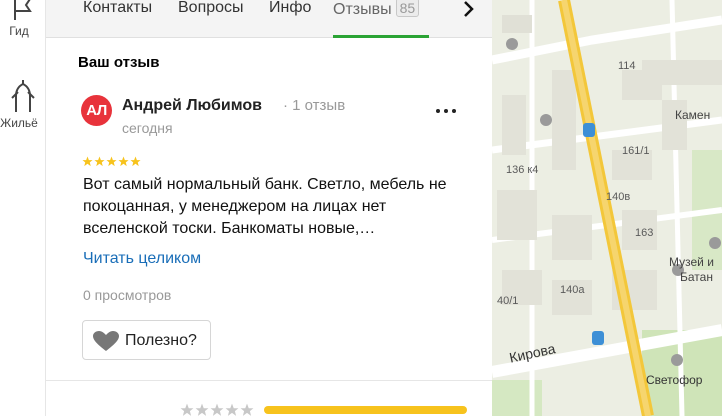 This screenshot has height=416, width=722. I want to click on flag-icon, so click(23, 10).